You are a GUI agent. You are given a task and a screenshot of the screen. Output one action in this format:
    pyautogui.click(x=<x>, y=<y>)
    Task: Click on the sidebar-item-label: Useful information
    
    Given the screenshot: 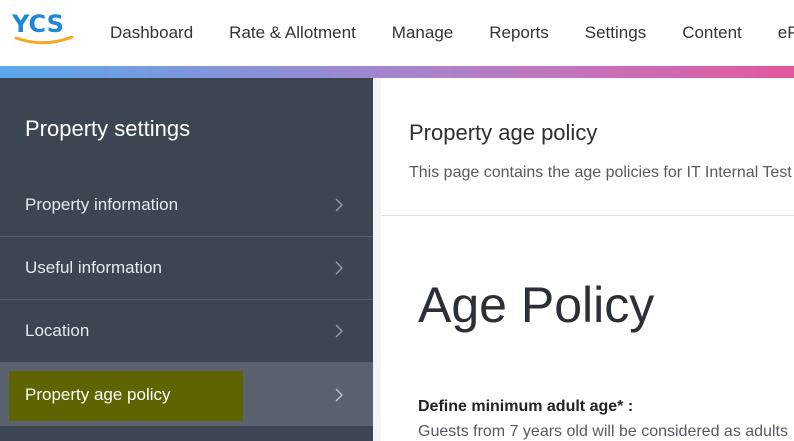 What is the action you would take?
    pyautogui.click(x=94, y=267)
    